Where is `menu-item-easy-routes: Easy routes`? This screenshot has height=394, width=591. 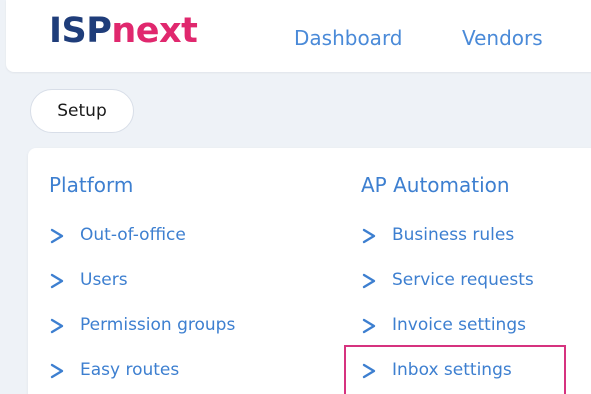
menu-item-easy-routes: Easy routes is located at coordinates (114, 370).